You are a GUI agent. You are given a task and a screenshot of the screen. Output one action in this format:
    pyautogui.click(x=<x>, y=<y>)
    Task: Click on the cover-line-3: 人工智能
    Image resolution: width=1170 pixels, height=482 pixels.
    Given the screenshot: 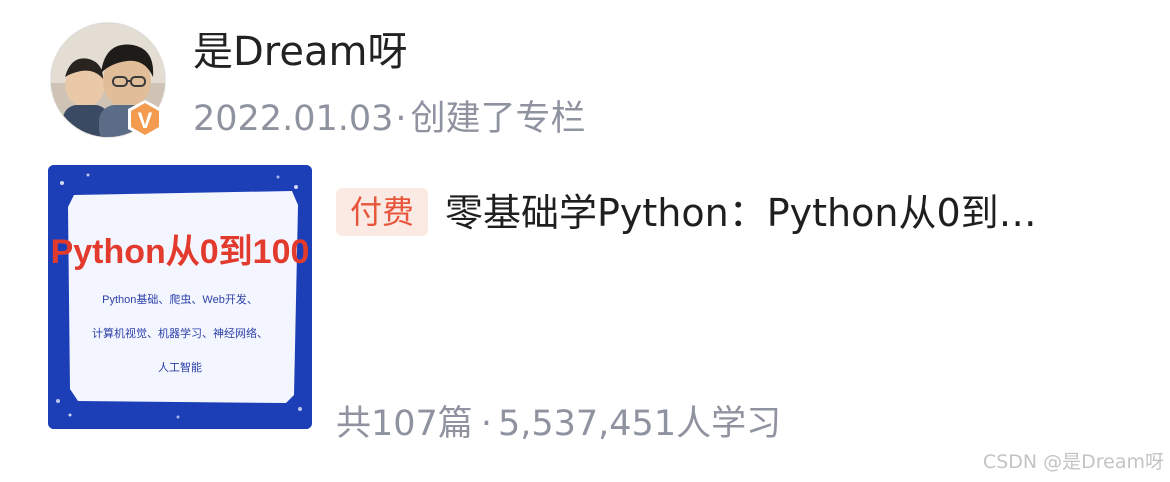 What is the action you would take?
    pyautogui.click(x=180, y=367)
    